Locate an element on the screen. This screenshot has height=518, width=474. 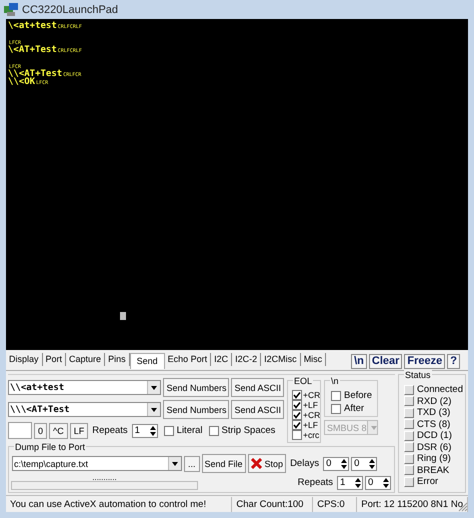
status-label: Ring (9) is located at coordinates (434, 458).